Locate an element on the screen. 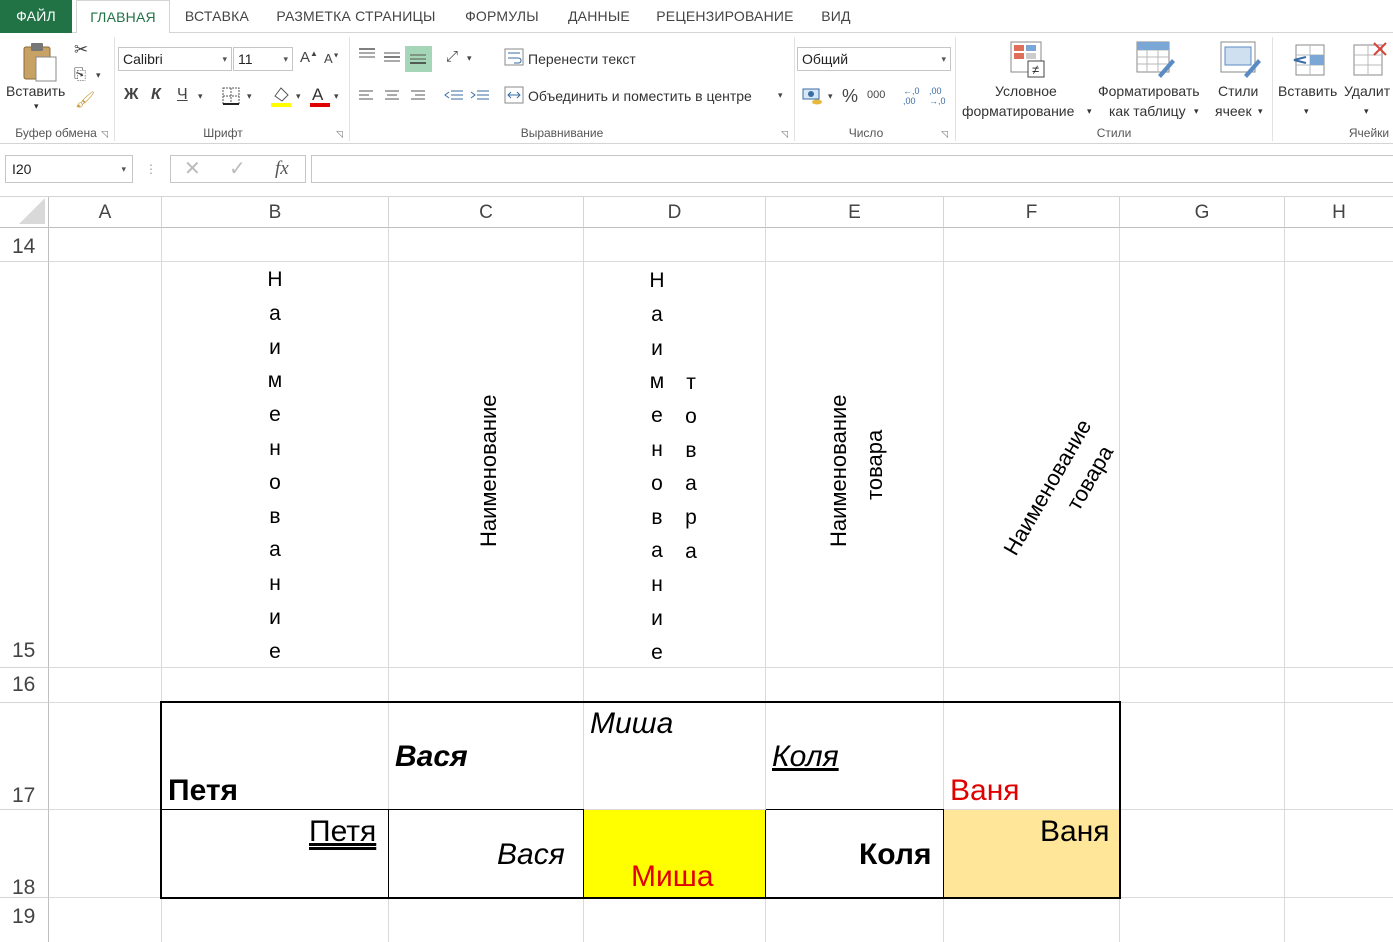 The image size is (1393, 942). cell-c18: Вася is located at coordinates (531, 855).